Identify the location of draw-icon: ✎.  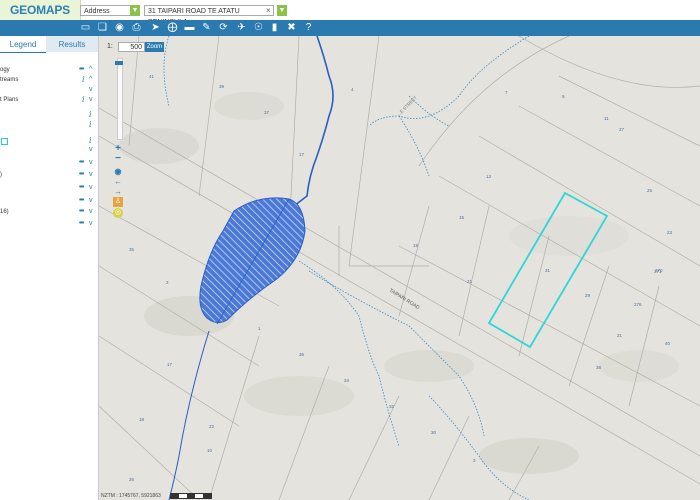
(206, 27).